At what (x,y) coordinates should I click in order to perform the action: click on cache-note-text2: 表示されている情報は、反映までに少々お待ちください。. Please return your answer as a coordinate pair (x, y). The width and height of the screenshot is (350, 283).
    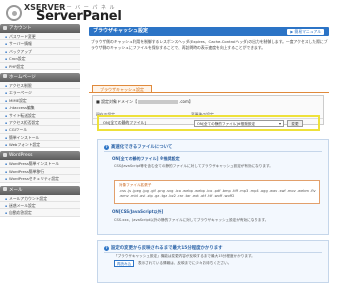
    Looking at the image, I should click on (185, 263).